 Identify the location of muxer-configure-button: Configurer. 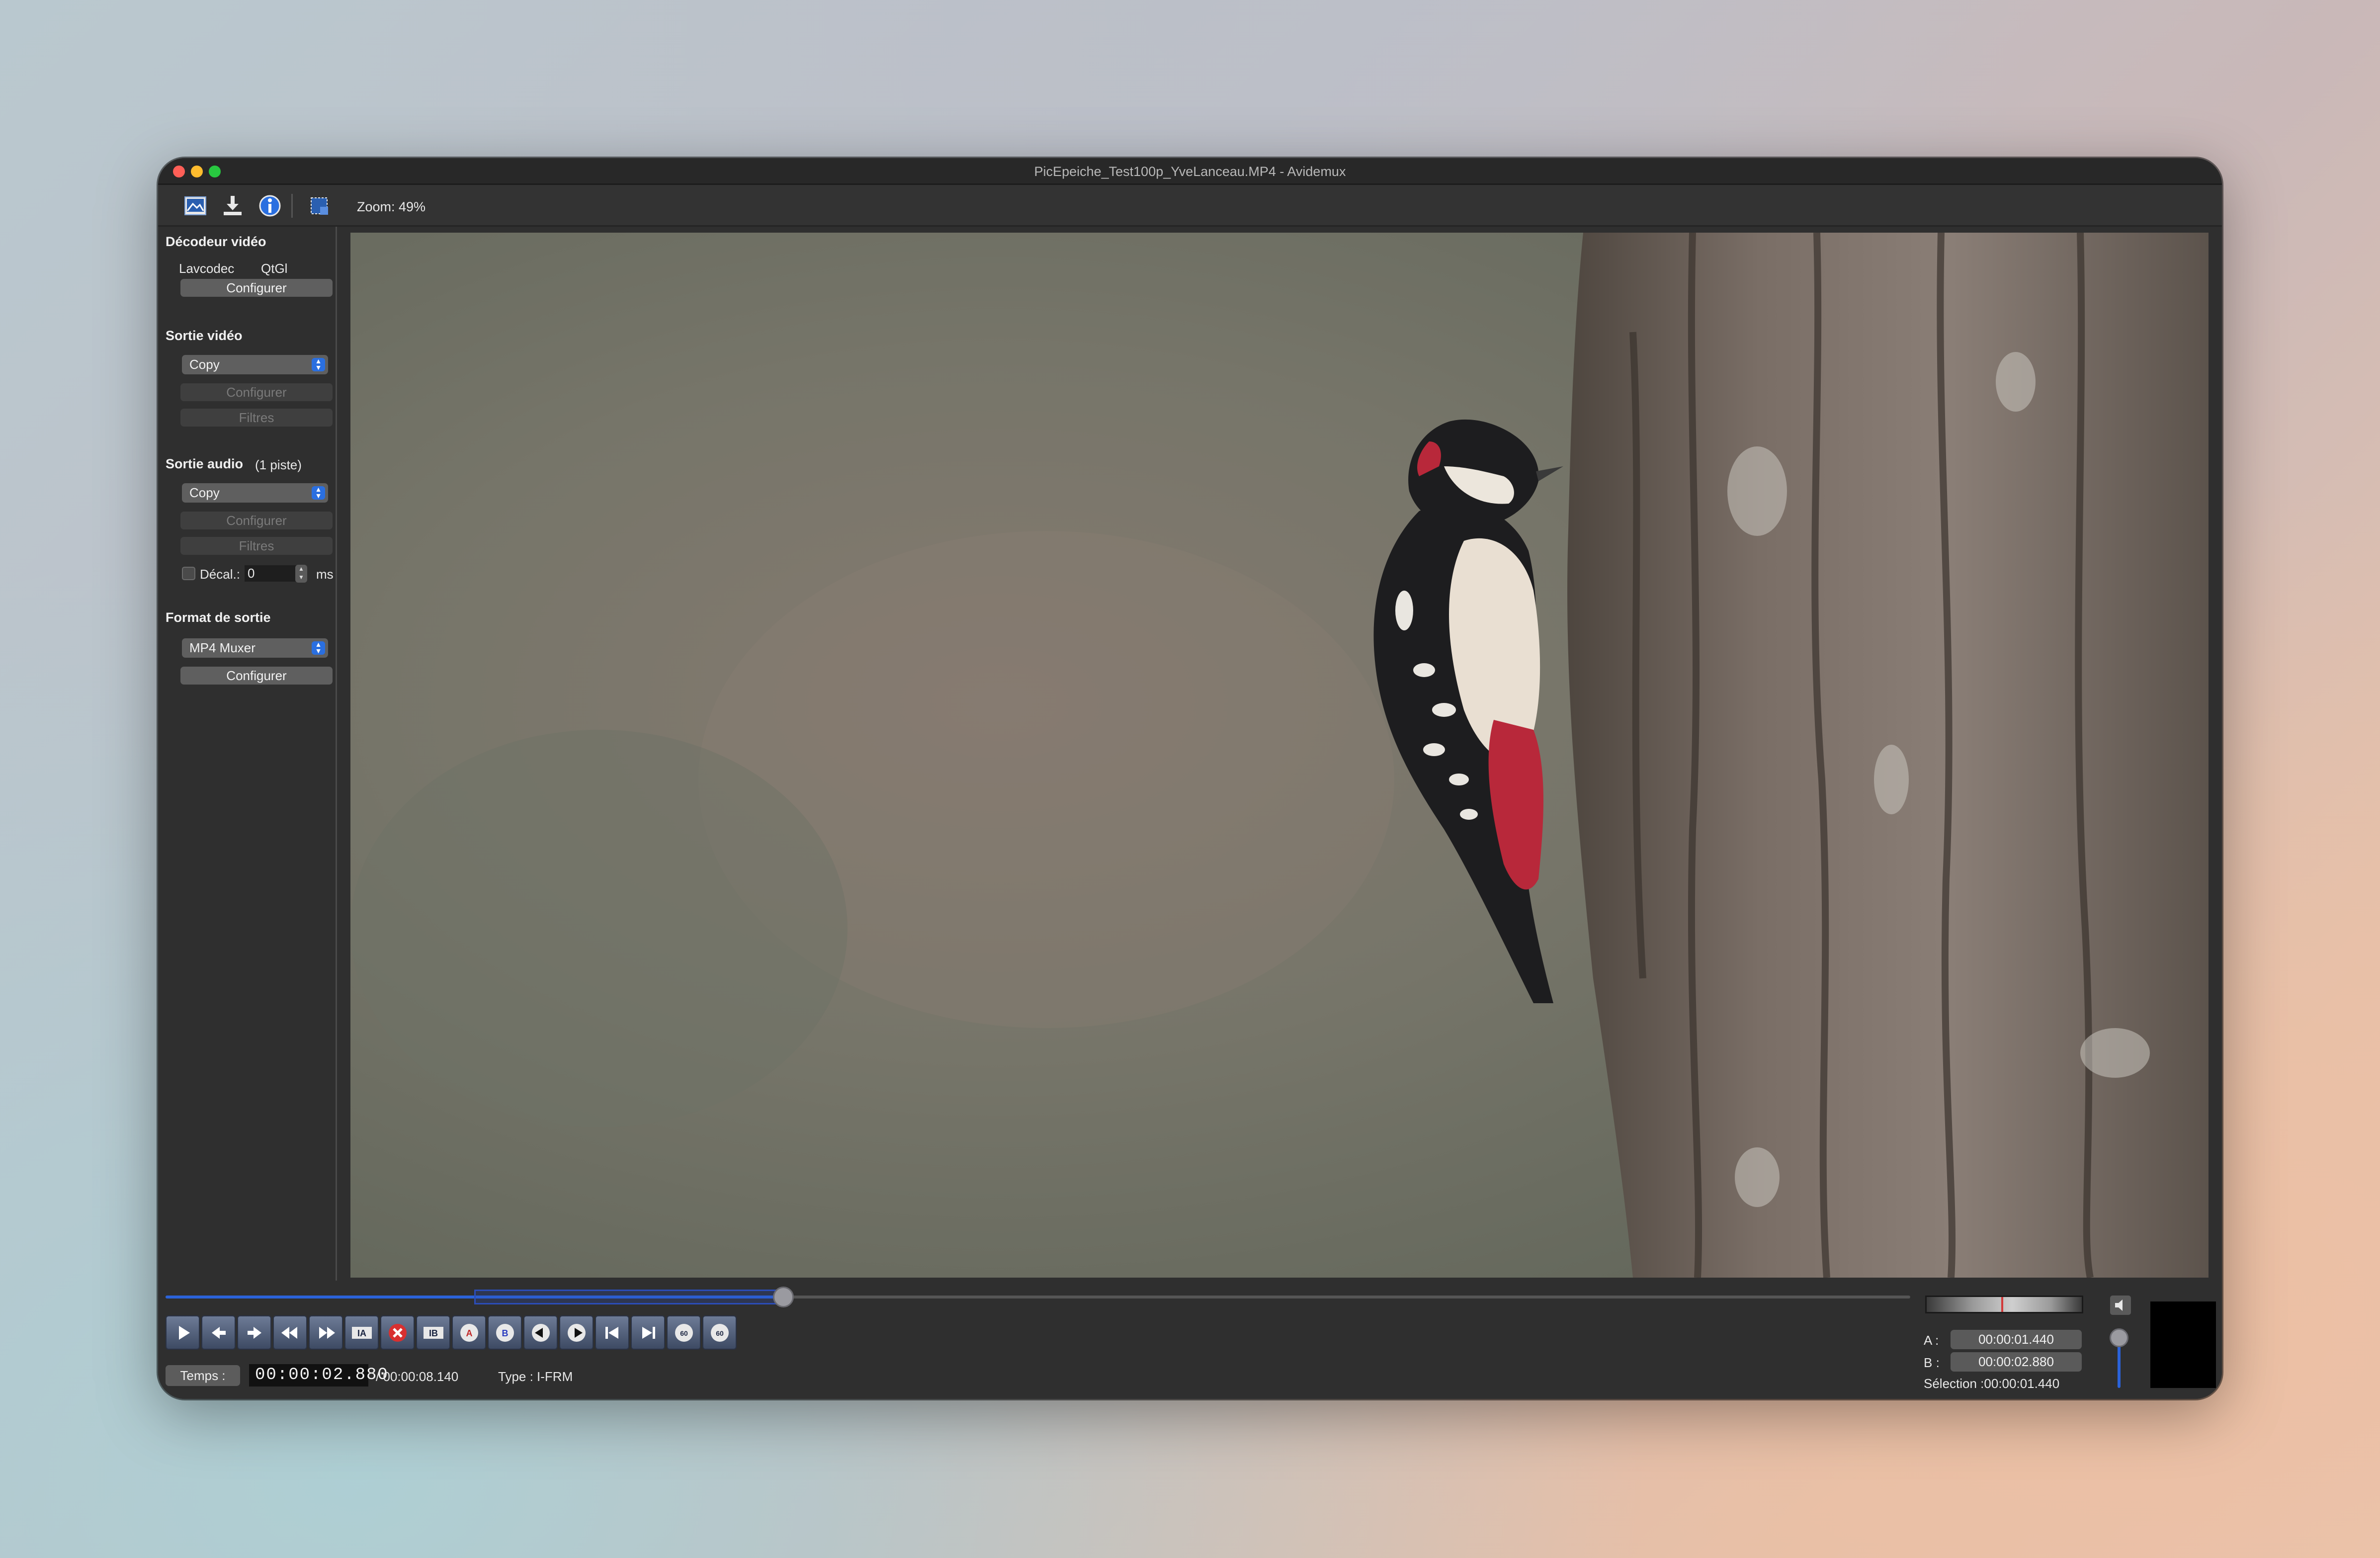
(256, 676).